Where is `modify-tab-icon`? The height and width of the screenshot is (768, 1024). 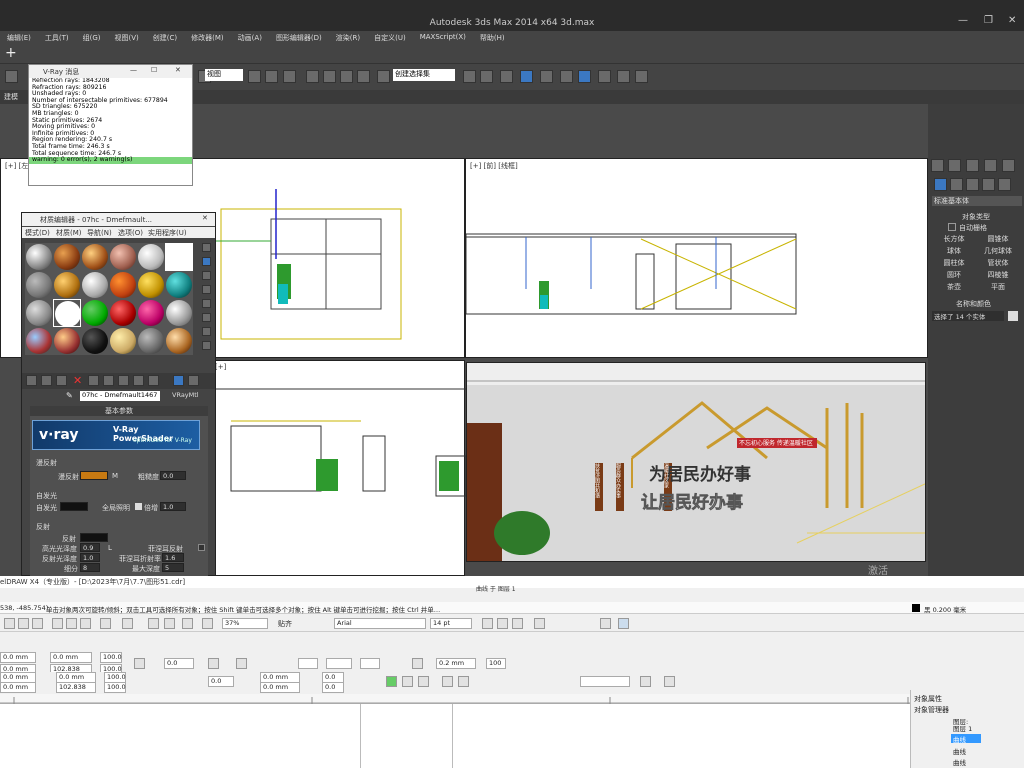 modify-tab-icon is located at coordinates (954, 165).